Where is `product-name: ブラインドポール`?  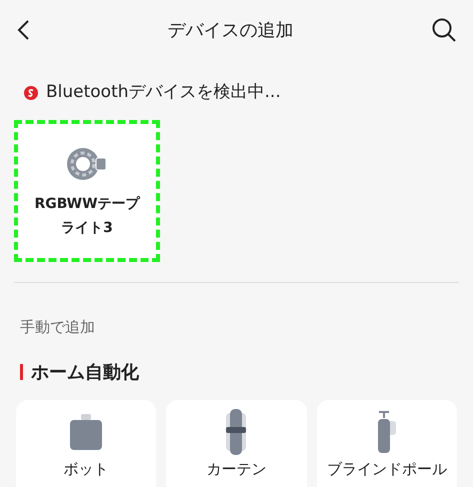
product-name: ブラインドポール is located at coordinates (386, 469).